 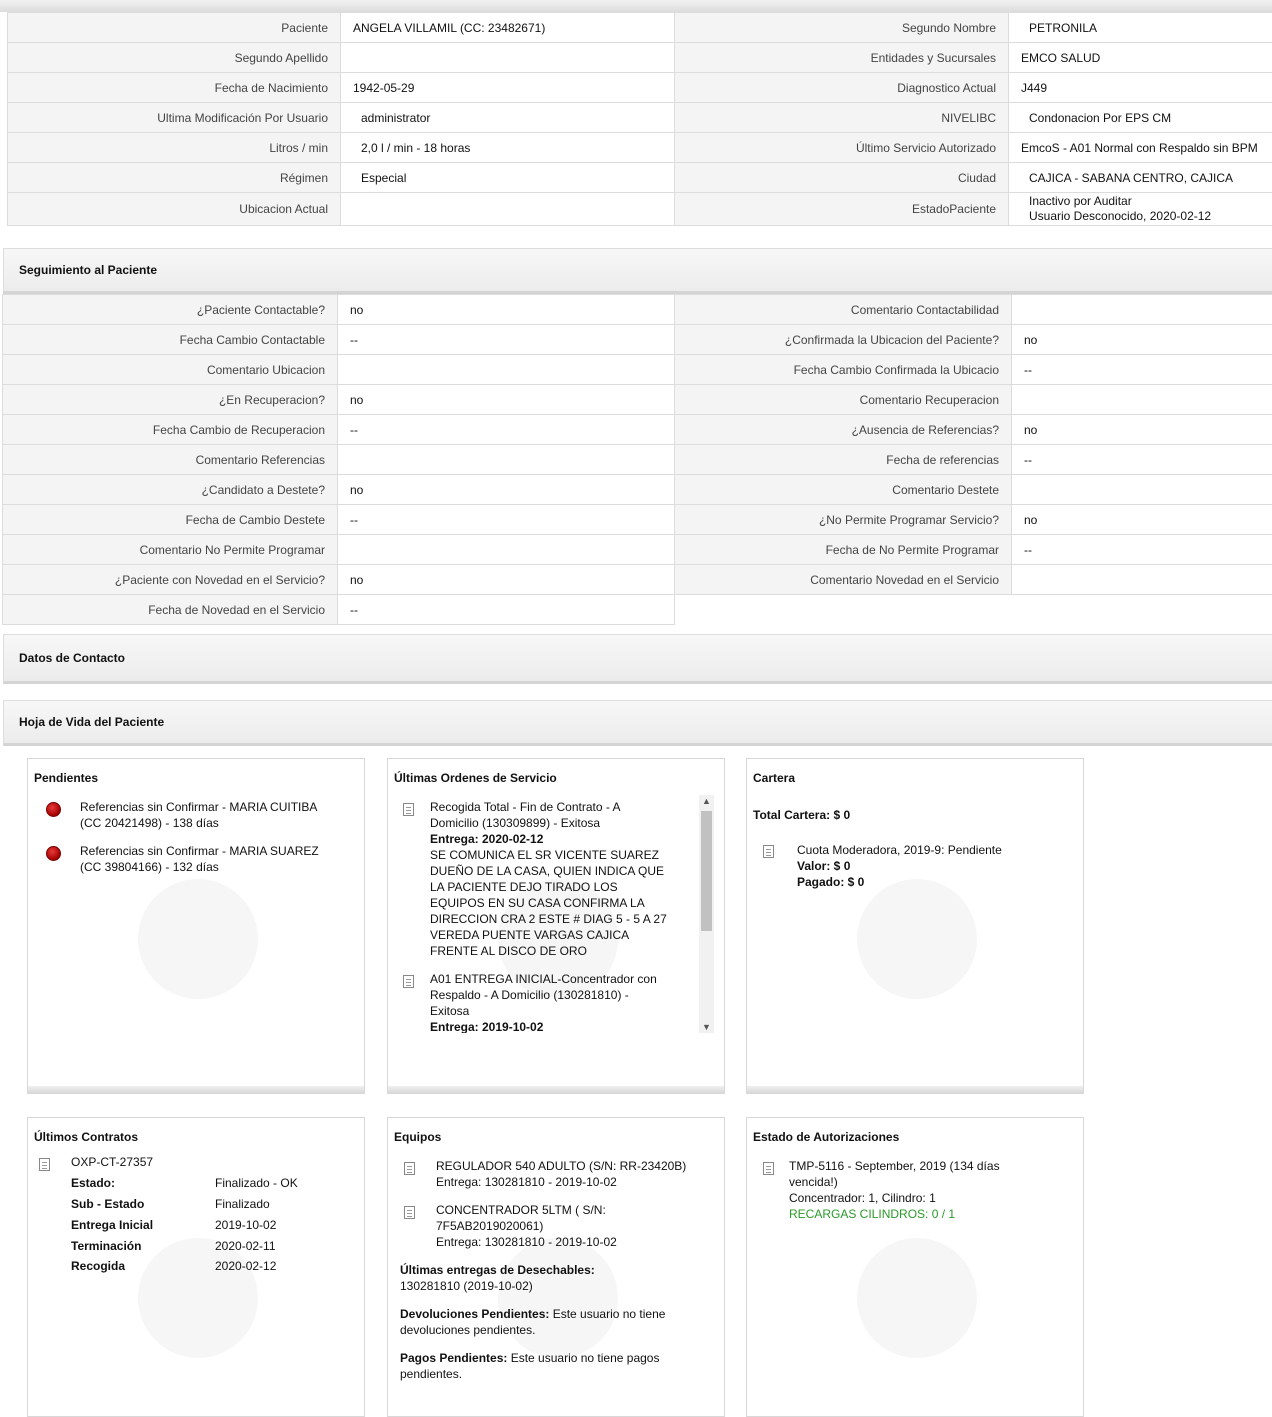 I want to click on section-hoja-vida: Hoja de Vida del Paciente, so click(x=637, y=723).